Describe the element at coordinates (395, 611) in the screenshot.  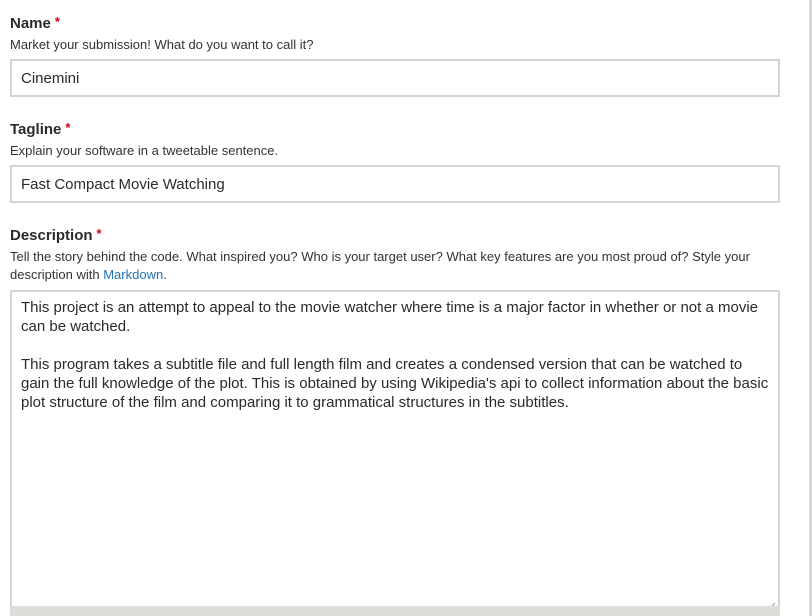
I see `form-footer-bar` at that location.